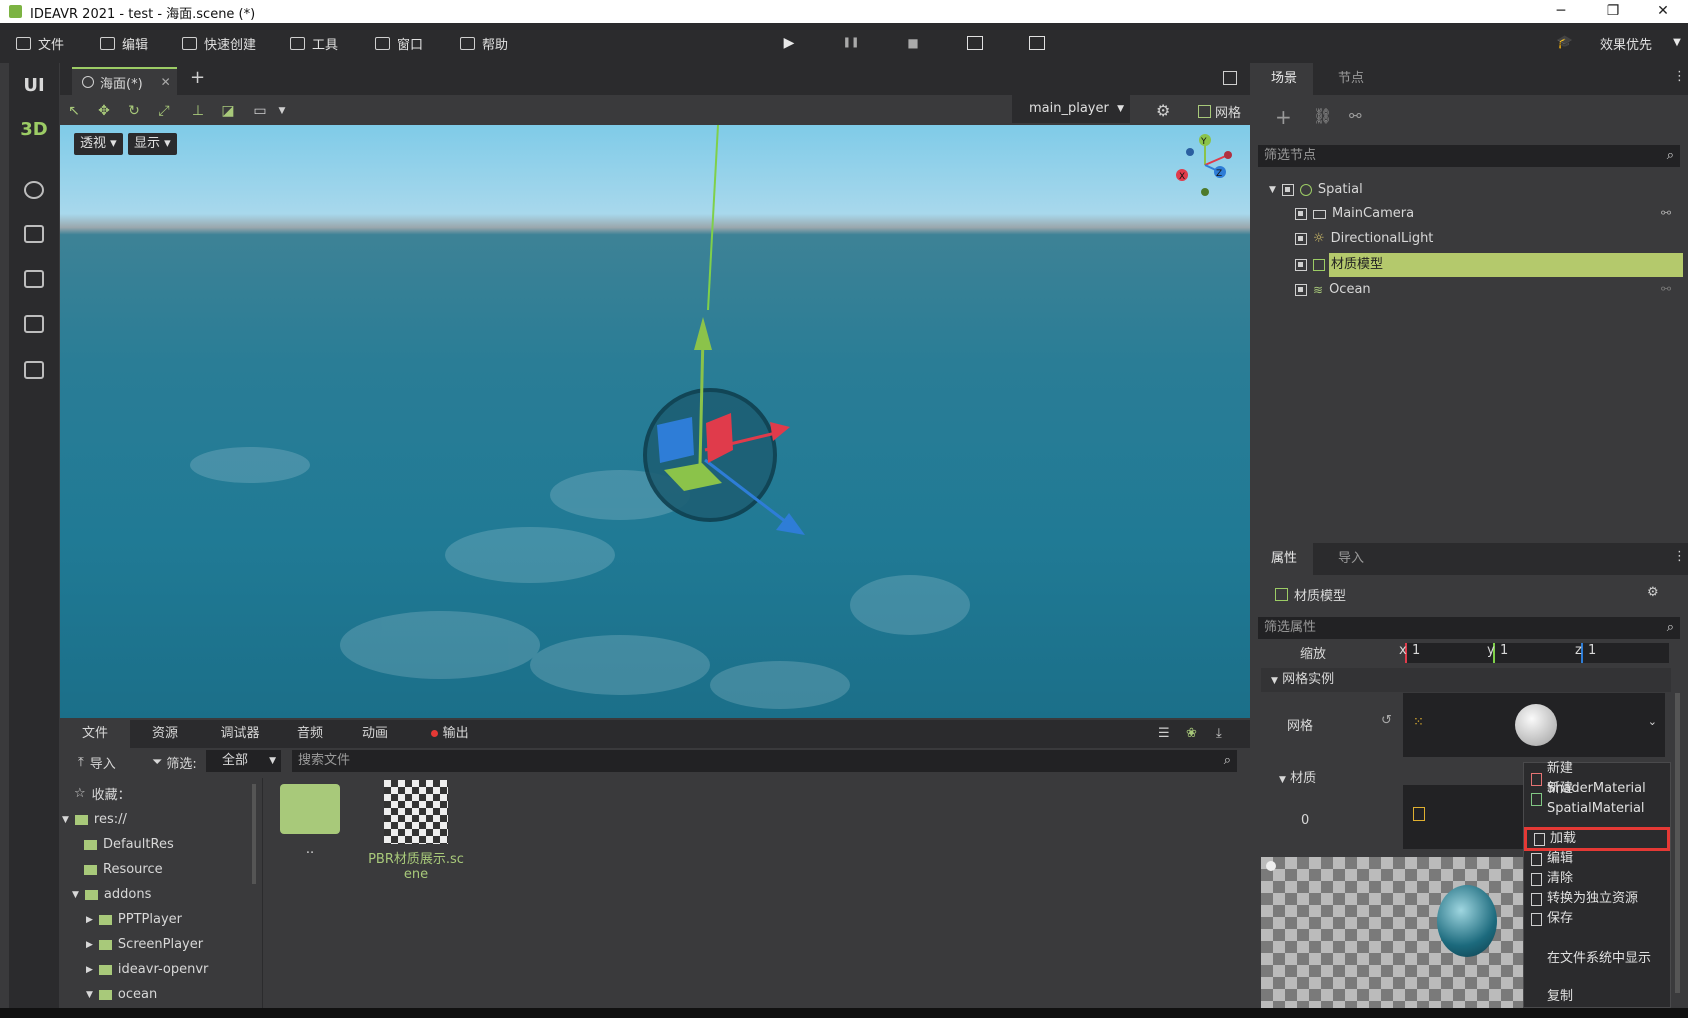 This screenshot has width=1688, height=1018. What do you see at coordinates (1565, 43) in the screenshot?
I see `graduation-cap-icon: 🎓` at bounding box center [1565, 43].